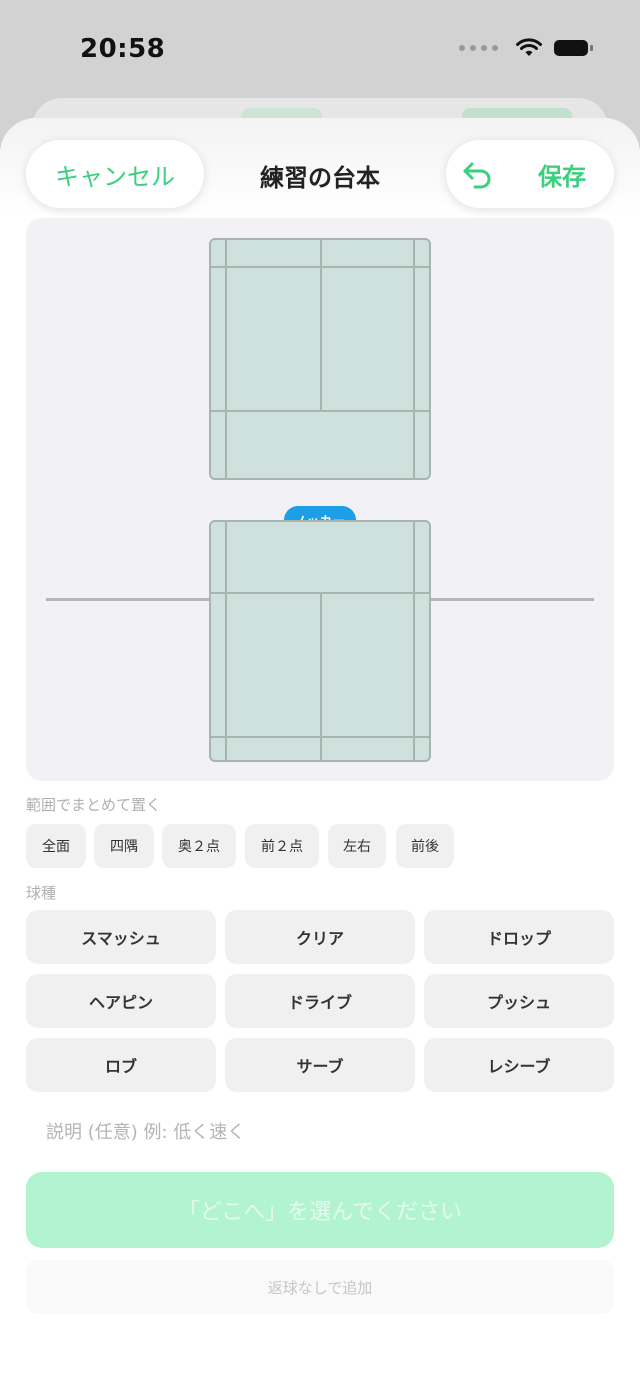  Describe the element at coordinates (41, 893) in the screenshot. I see `shot-section-label: 球種` at that location.